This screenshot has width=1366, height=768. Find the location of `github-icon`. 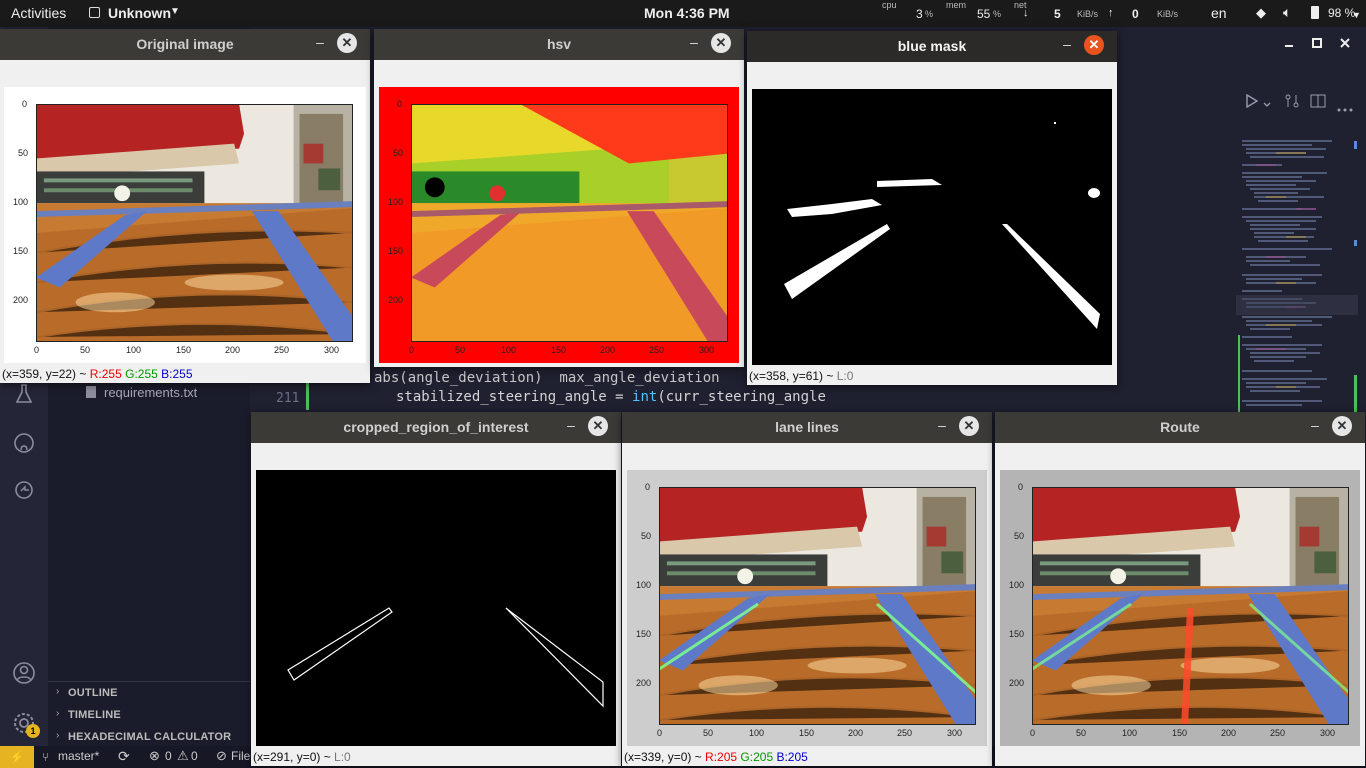

github-icon is located at coordinates (24, 443).